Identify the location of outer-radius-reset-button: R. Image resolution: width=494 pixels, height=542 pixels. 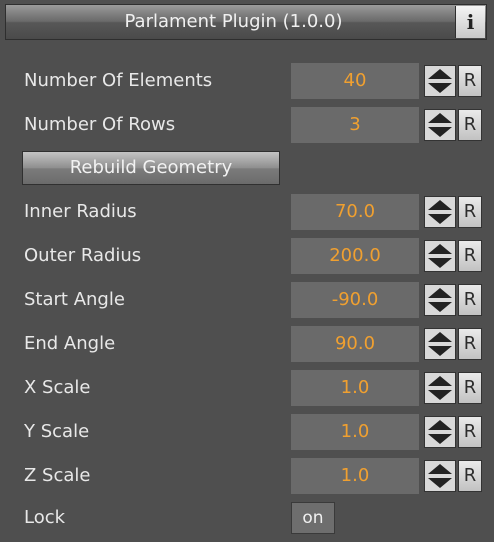
(470, 256).